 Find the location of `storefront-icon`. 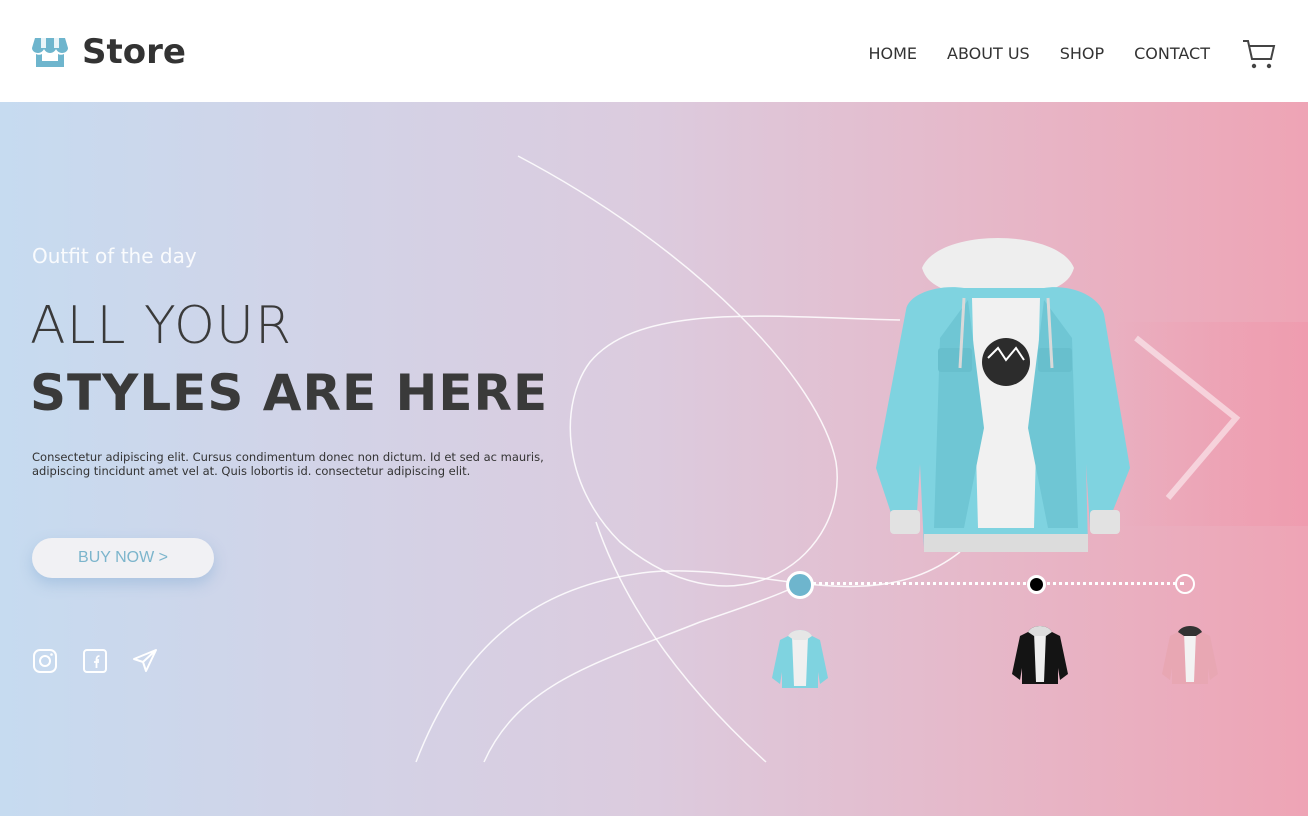

storefront-icon is located at coordinates (50, 52).